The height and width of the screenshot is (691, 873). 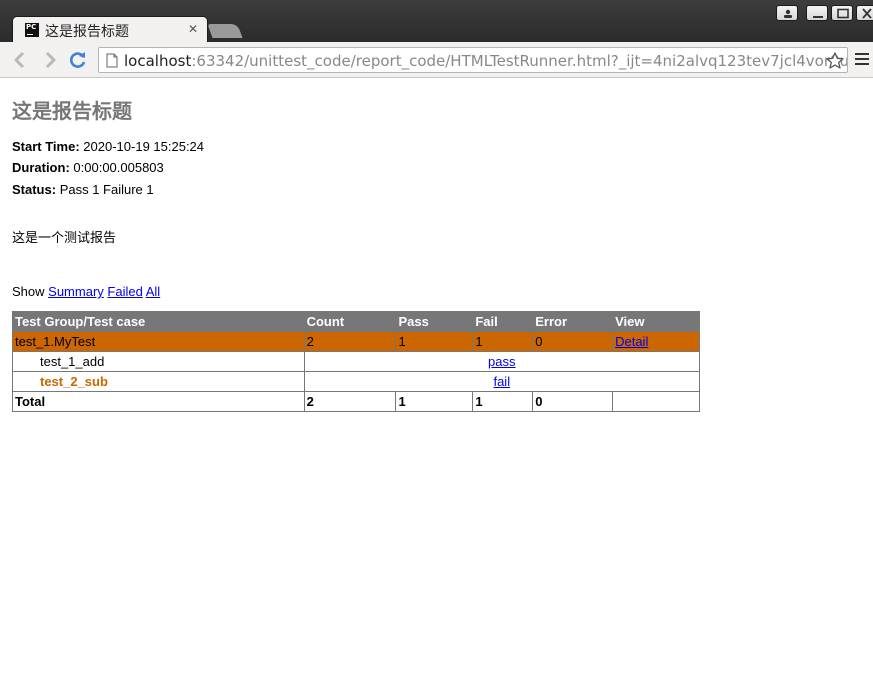 I want to click on show-summary-link: Summary, so click(x=76, y=291).